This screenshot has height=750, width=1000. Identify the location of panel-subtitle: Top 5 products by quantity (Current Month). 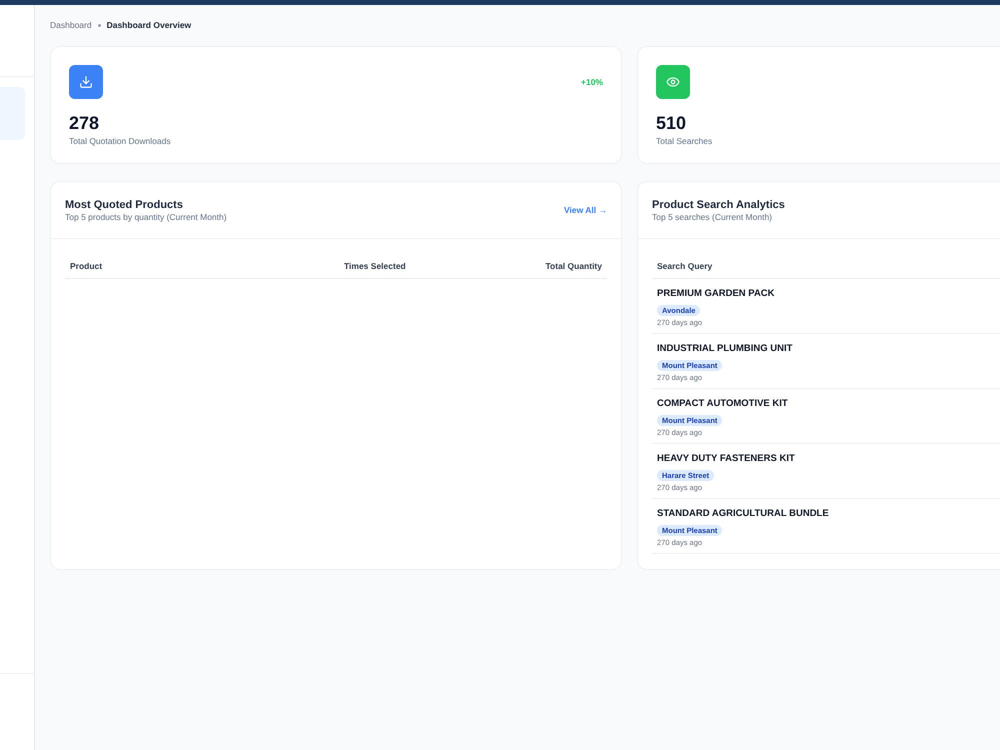
(146, 217).